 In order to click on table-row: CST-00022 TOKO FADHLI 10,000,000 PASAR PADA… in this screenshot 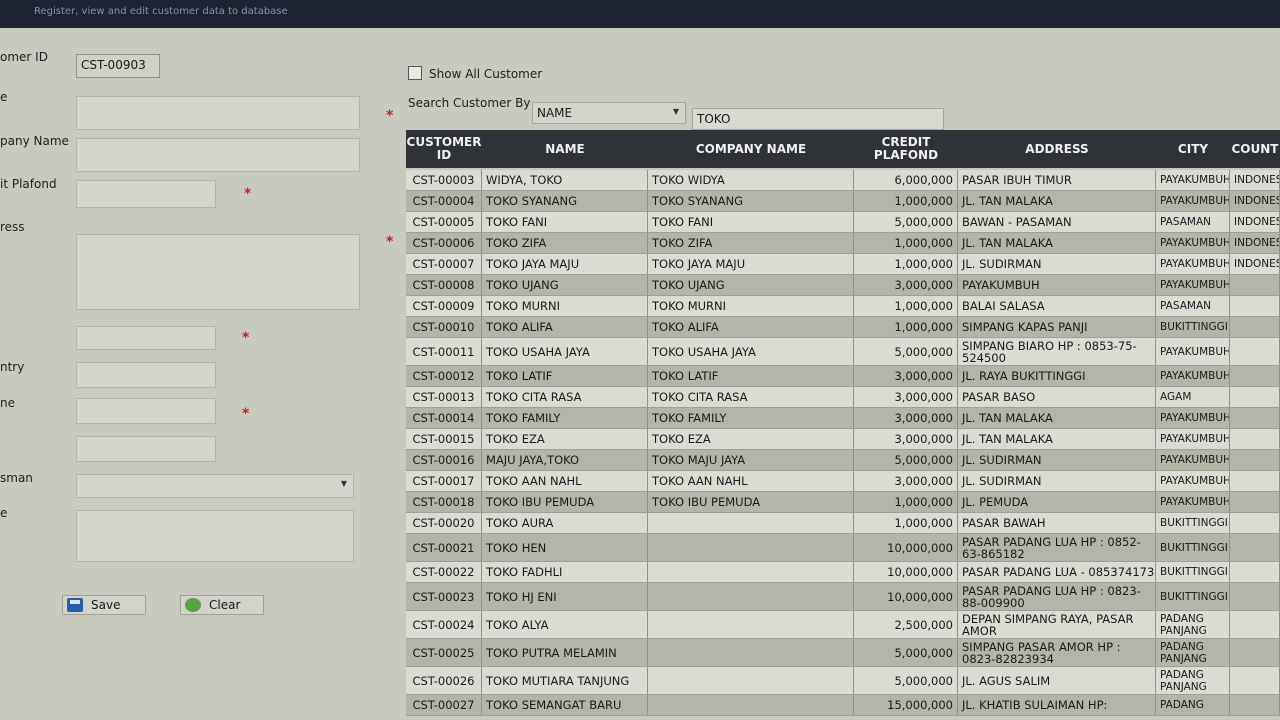, I will do `click(843, 572)`.